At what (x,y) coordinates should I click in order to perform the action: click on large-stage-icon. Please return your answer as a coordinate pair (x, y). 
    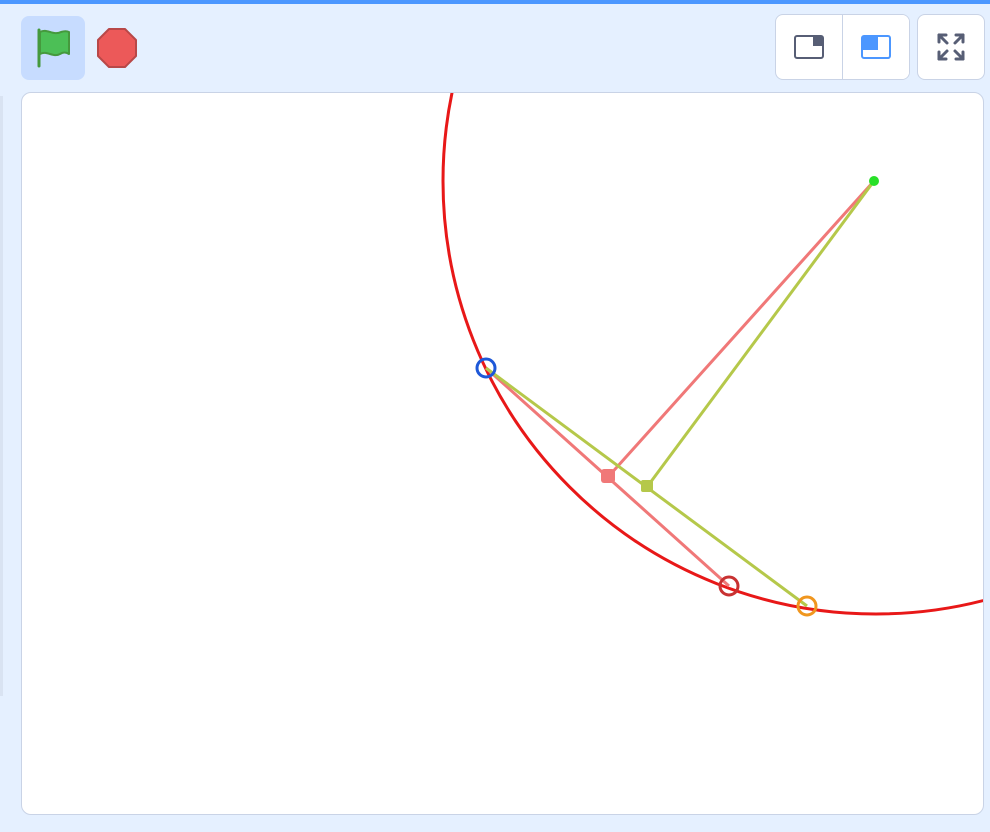
    Looking at the image, I should click on (876, 47).